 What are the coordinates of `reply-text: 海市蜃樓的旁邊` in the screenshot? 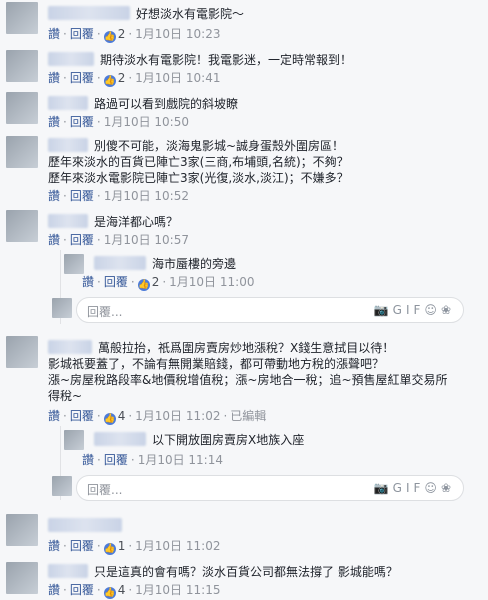 It's located at (165, 264).